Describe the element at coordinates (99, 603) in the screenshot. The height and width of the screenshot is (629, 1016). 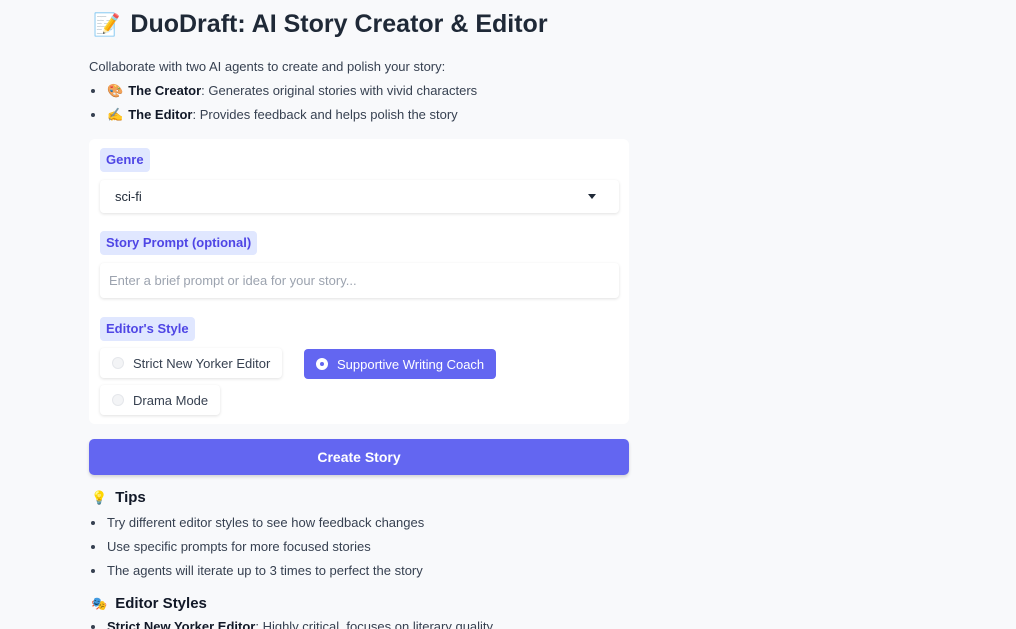
I see `theater-masks-icon: 🎭` at that location.